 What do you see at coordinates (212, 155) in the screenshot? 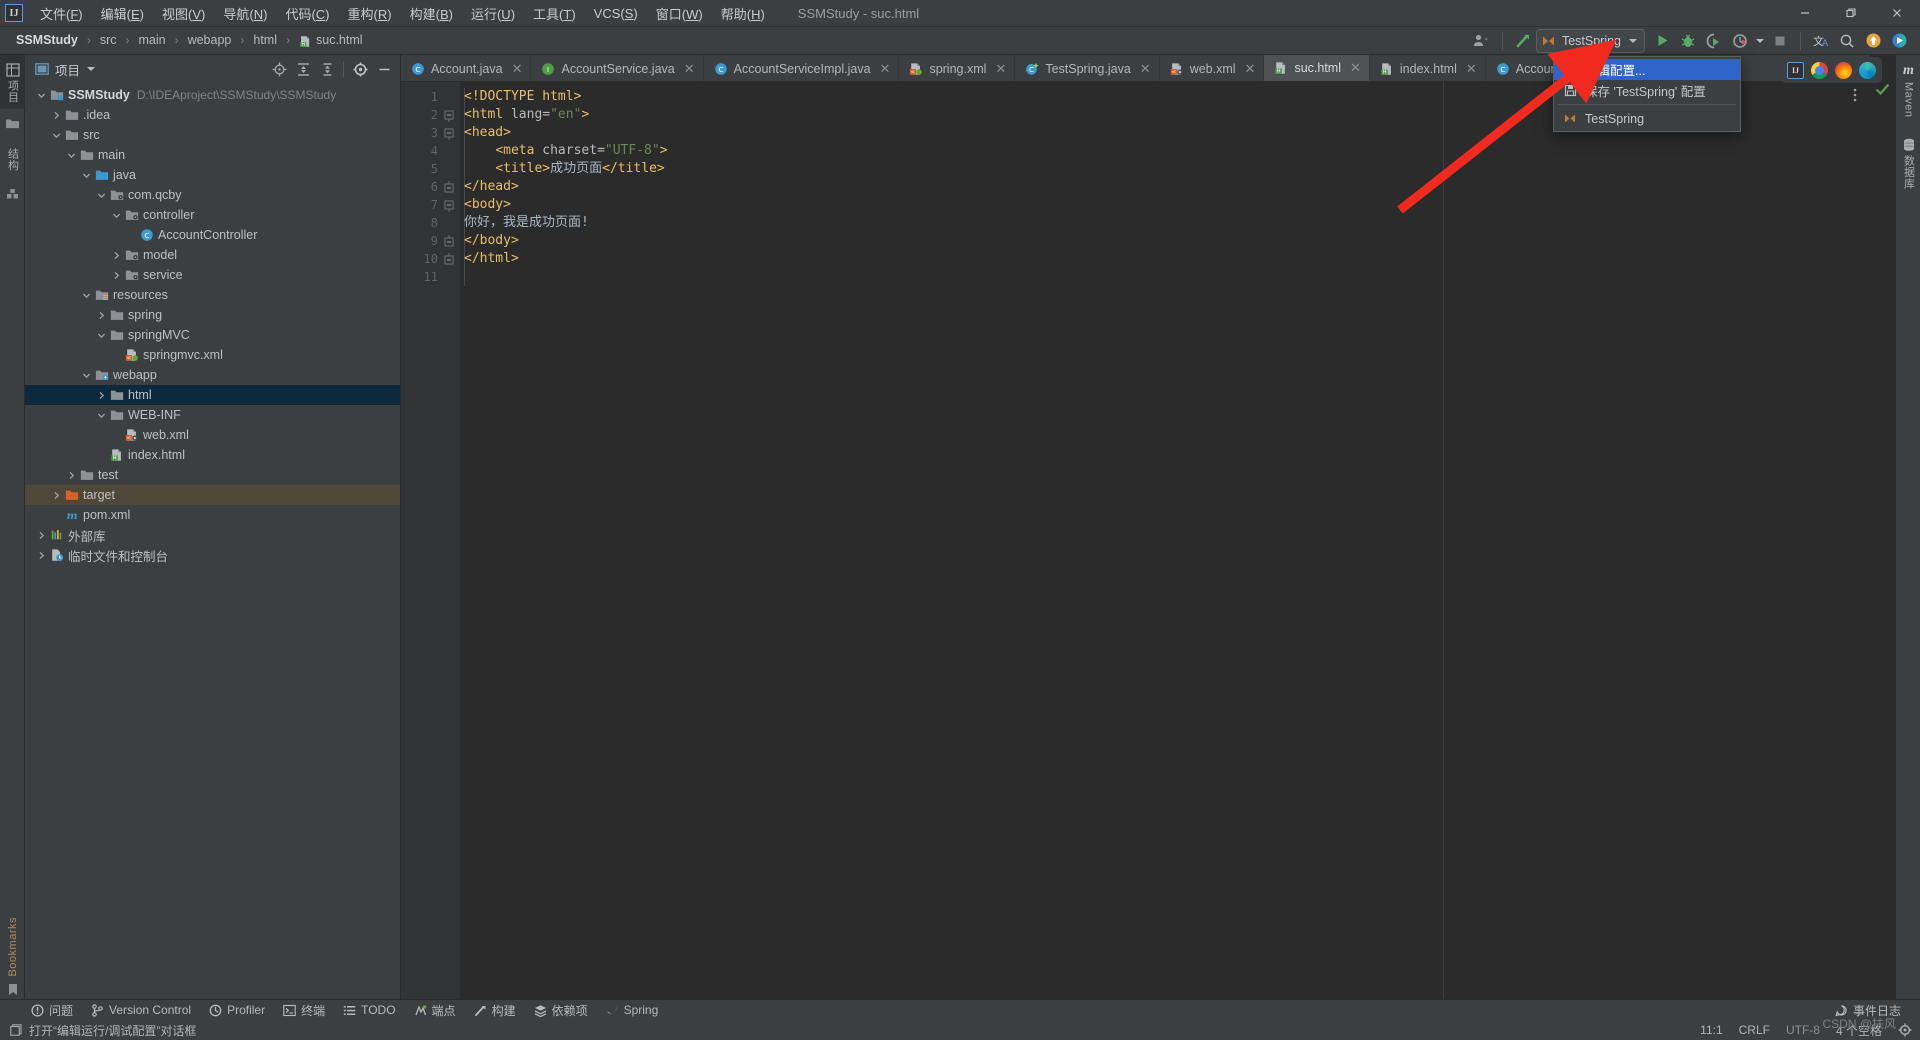
I see `tree-node-main: main` at bounding box center [212, 155].